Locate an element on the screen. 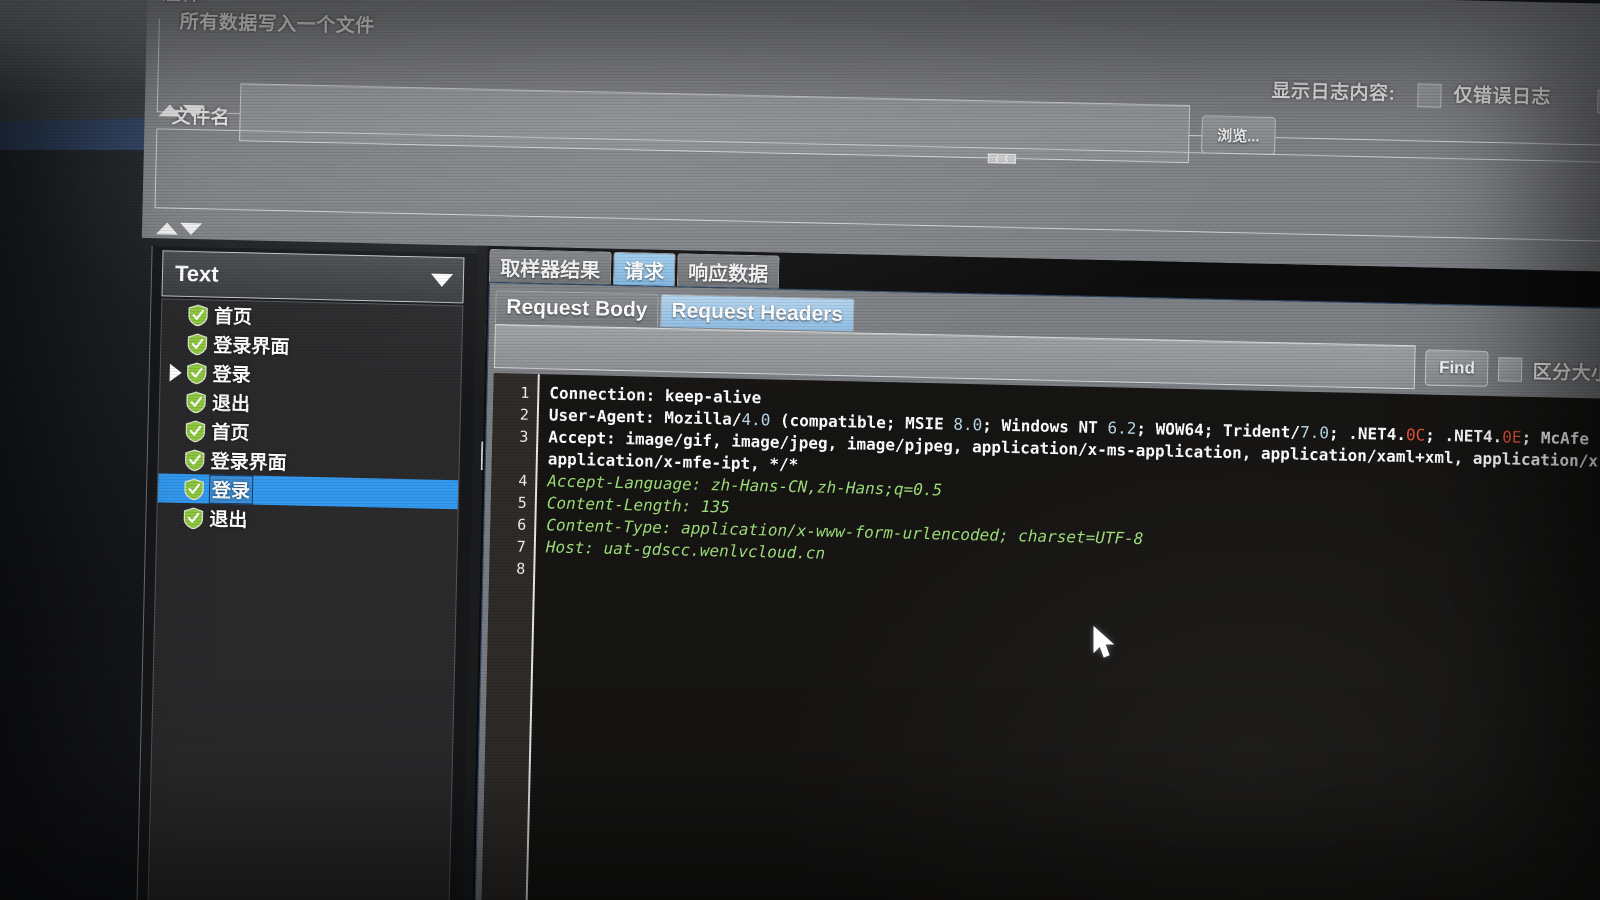 This screenshot has height=900, width=1600. line-number: 6 is located at coordinates (522, 524).